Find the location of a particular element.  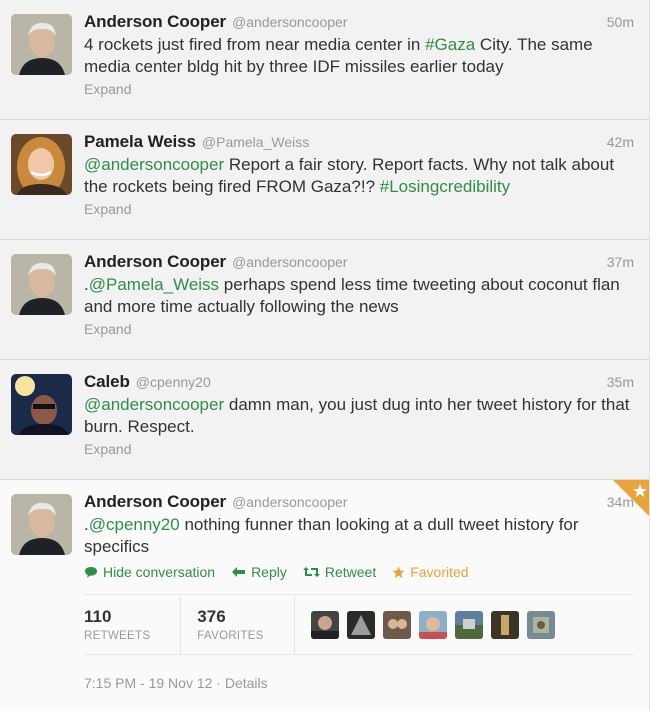

favorited-label: Favorited is located at coordinates (439, 572).